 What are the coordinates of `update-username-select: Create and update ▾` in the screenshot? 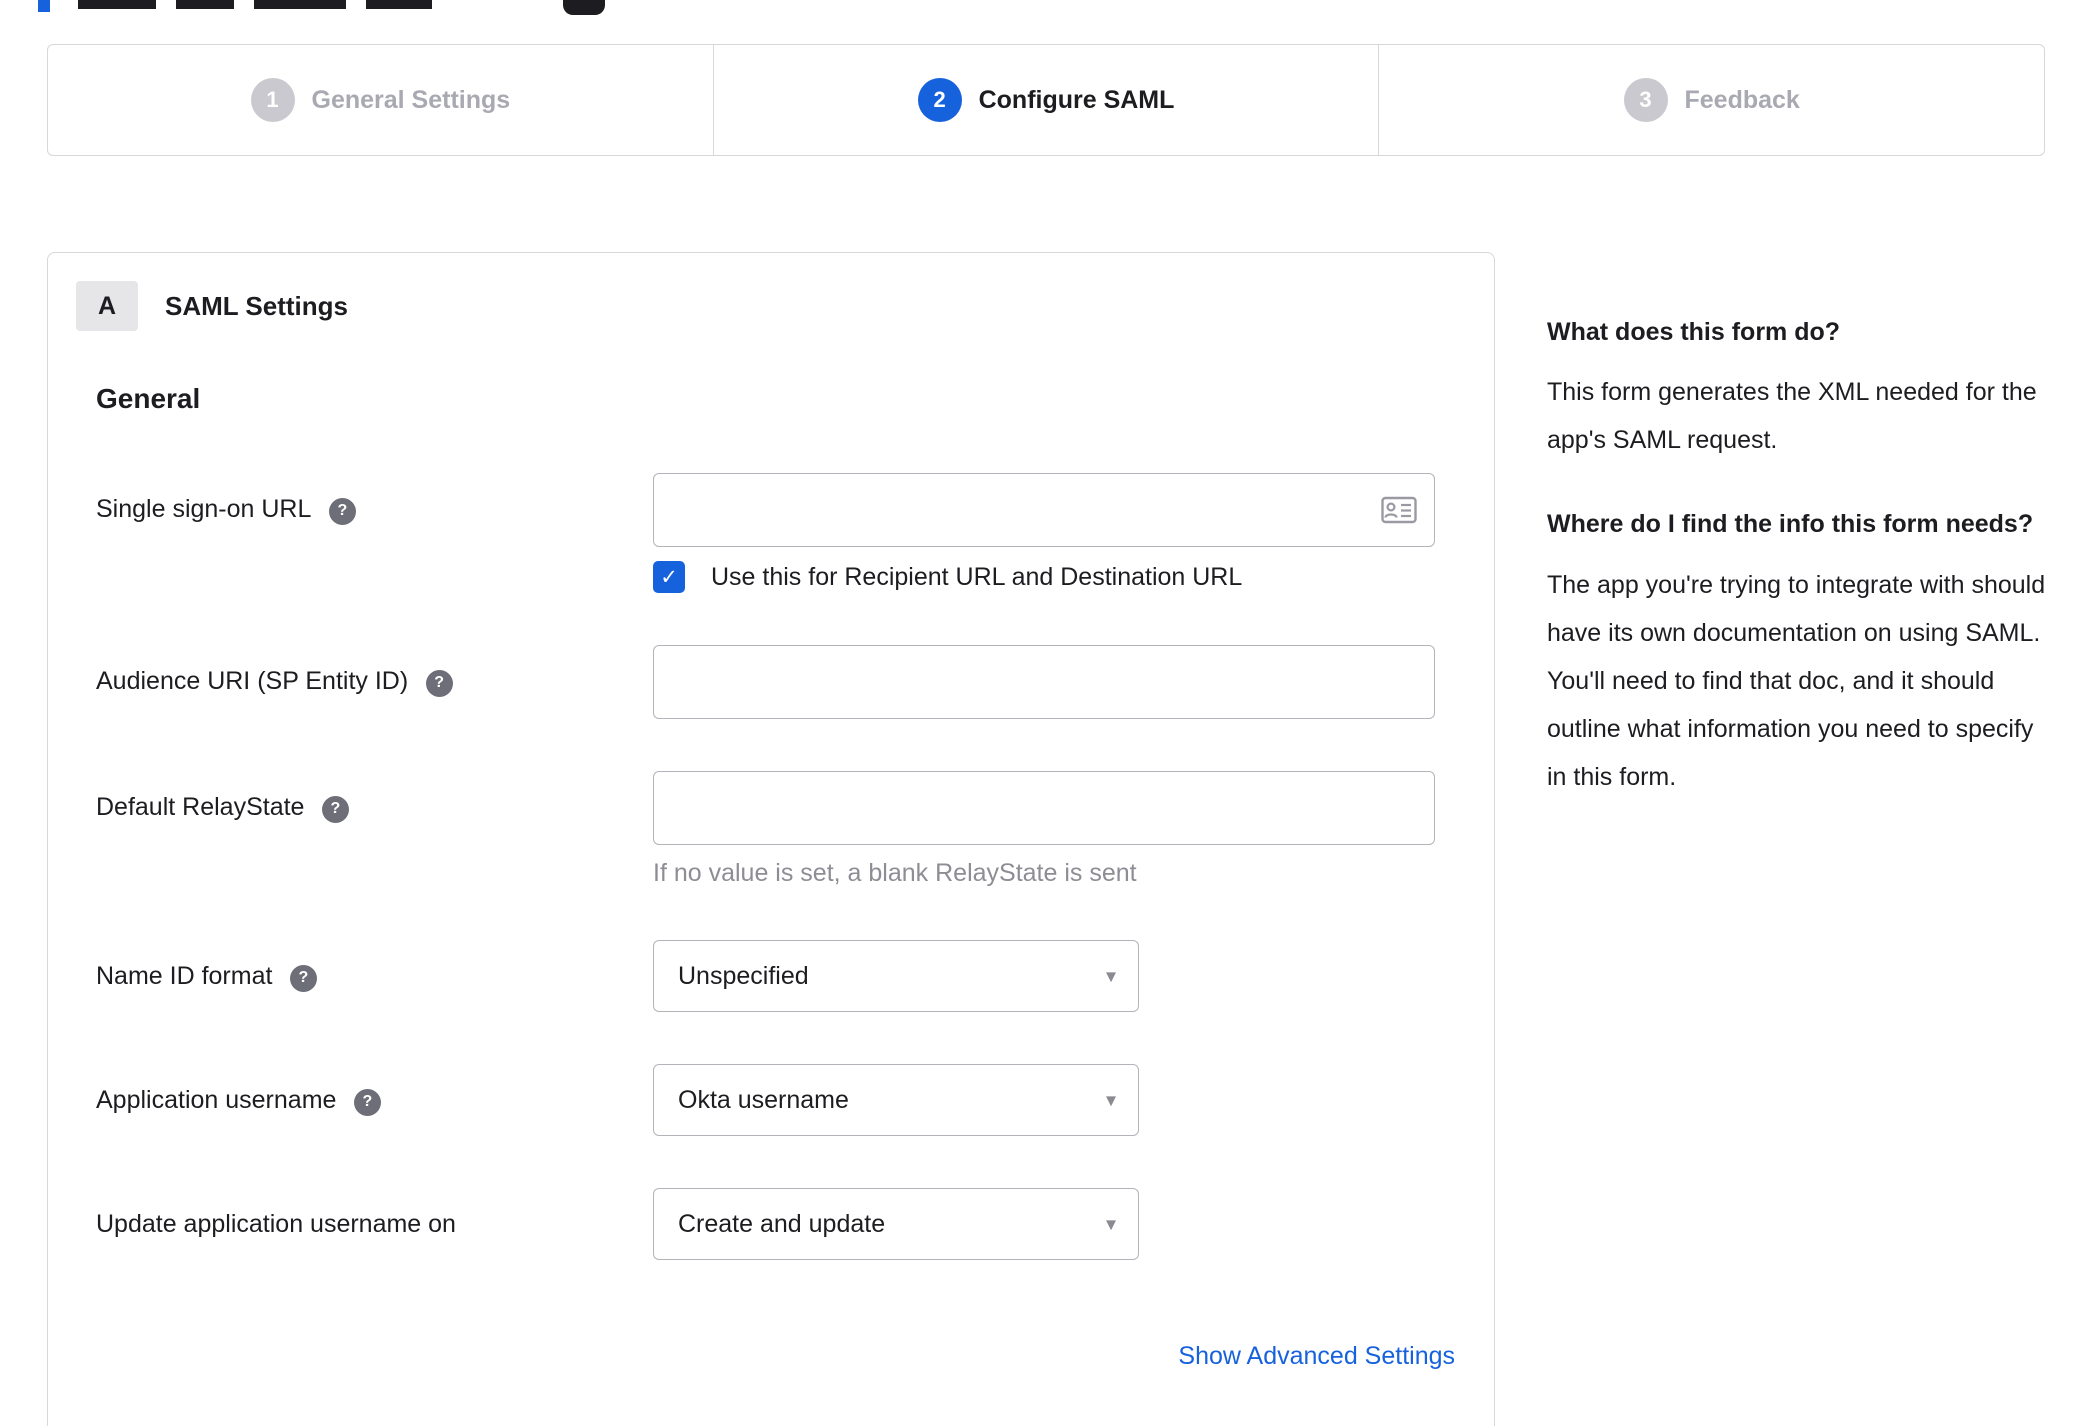 It's located at (896, 1224).